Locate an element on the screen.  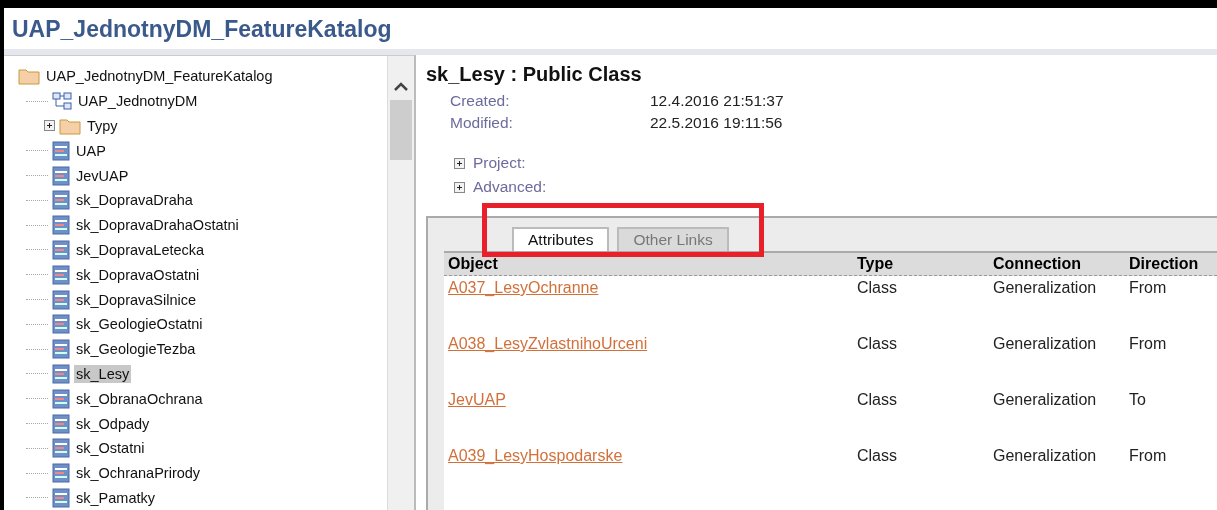
object-link: A039_LesyHospodarske is located at coordinates (535, 456).